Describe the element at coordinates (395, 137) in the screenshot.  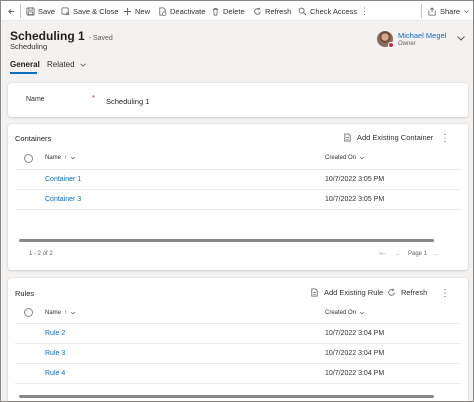
I see `add-existing-container-label: Add Existing Container` at that location.